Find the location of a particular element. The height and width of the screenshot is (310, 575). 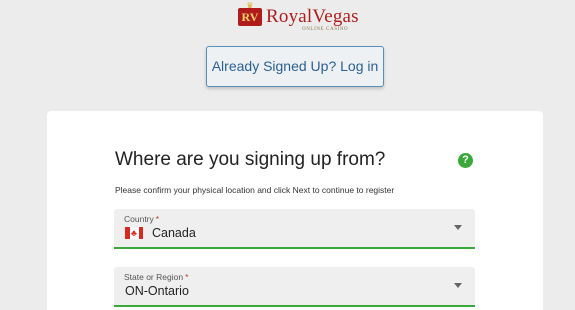

logo-badge: RV is located at coordinates (250, 17).